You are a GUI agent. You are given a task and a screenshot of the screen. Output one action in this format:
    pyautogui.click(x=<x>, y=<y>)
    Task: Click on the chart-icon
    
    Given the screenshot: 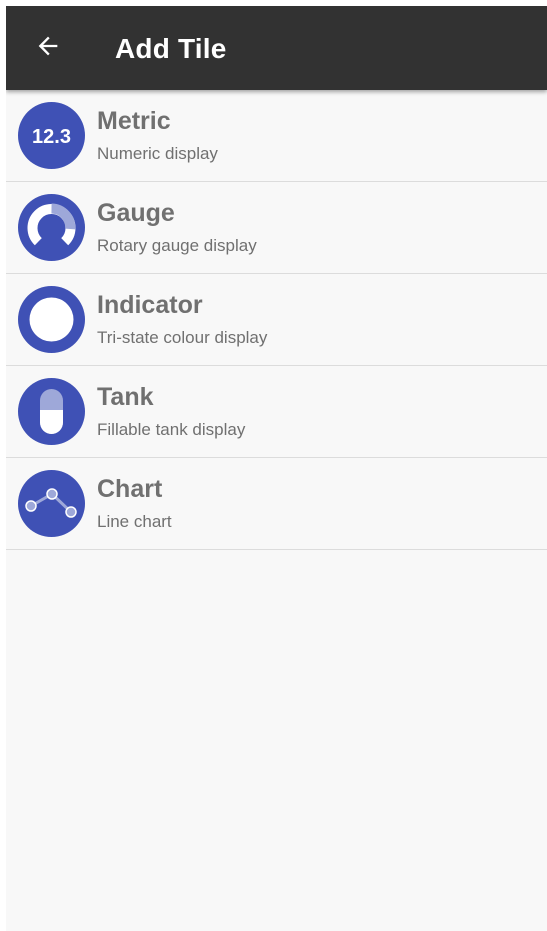 What is the action you would take?
    pyautogui.click(x=51, y=503)
    